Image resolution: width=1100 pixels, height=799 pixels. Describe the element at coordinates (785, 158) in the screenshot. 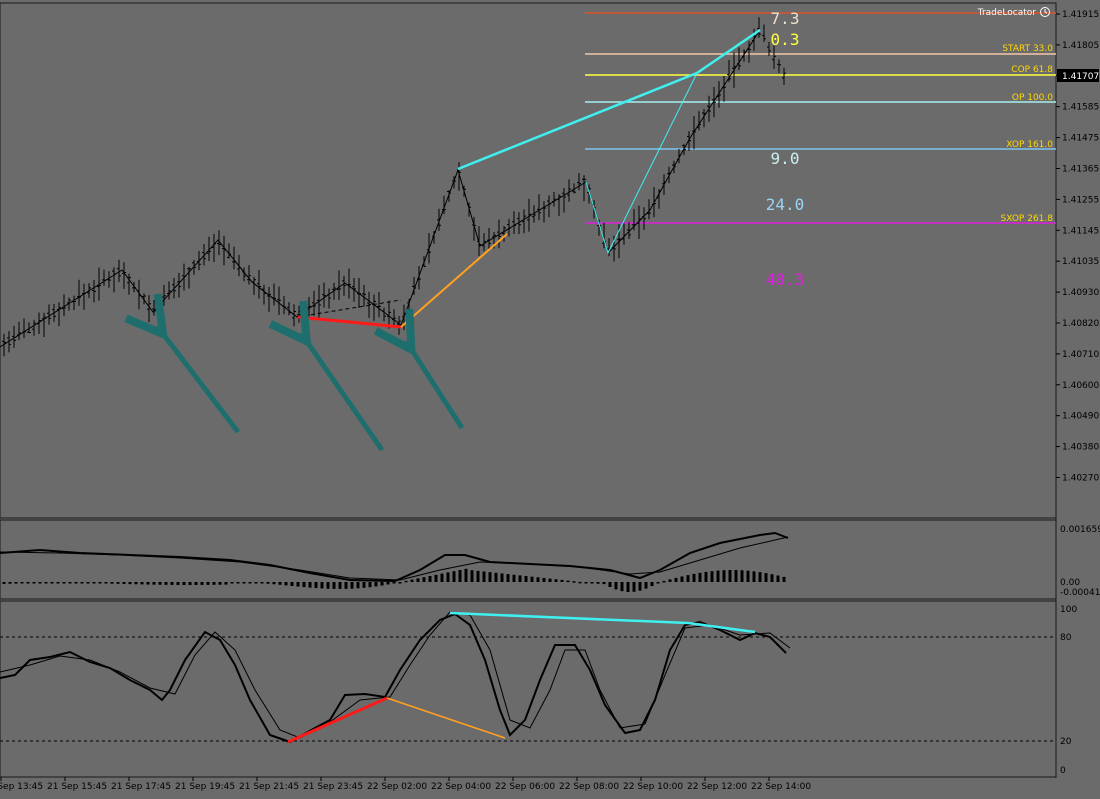

I see `counter-3: 9.0` at that location.